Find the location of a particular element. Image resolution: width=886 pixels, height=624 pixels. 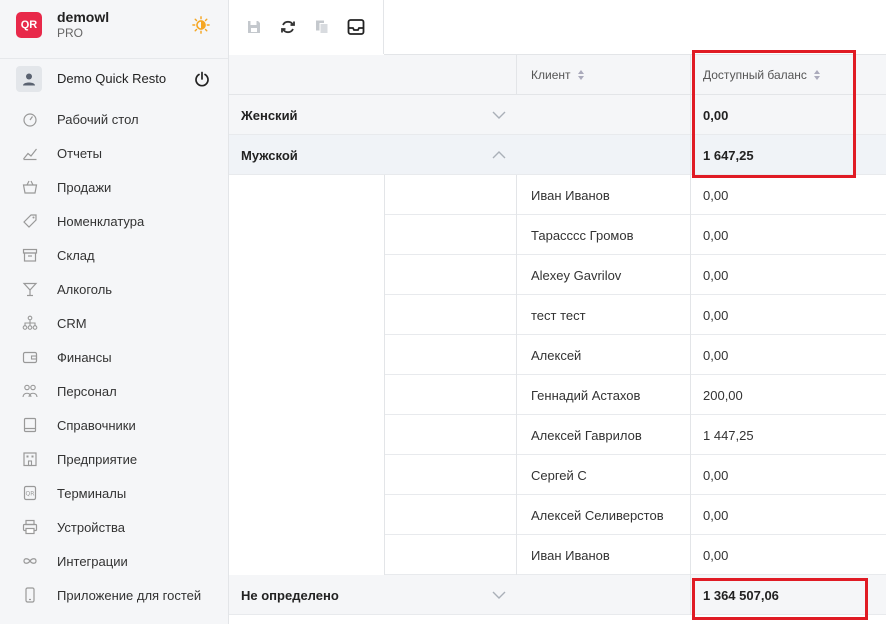

sidebar-item: Приложение для гостей is located at coordinates (114, 595).